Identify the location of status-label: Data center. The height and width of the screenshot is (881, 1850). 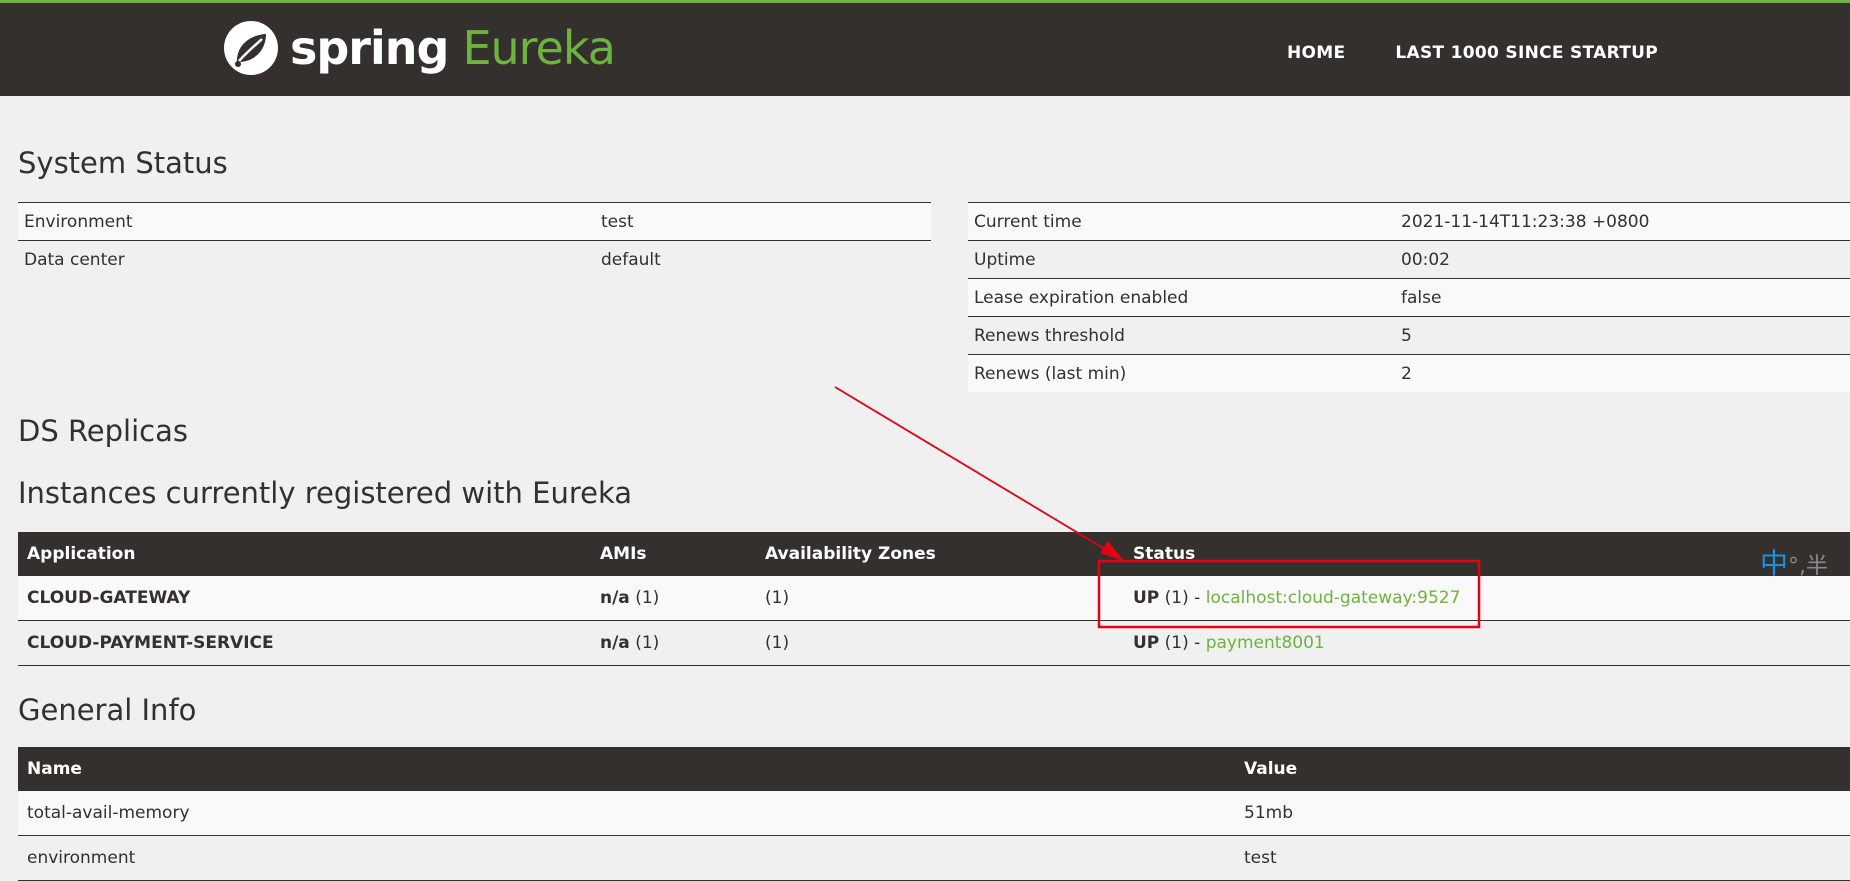
(306, 259).